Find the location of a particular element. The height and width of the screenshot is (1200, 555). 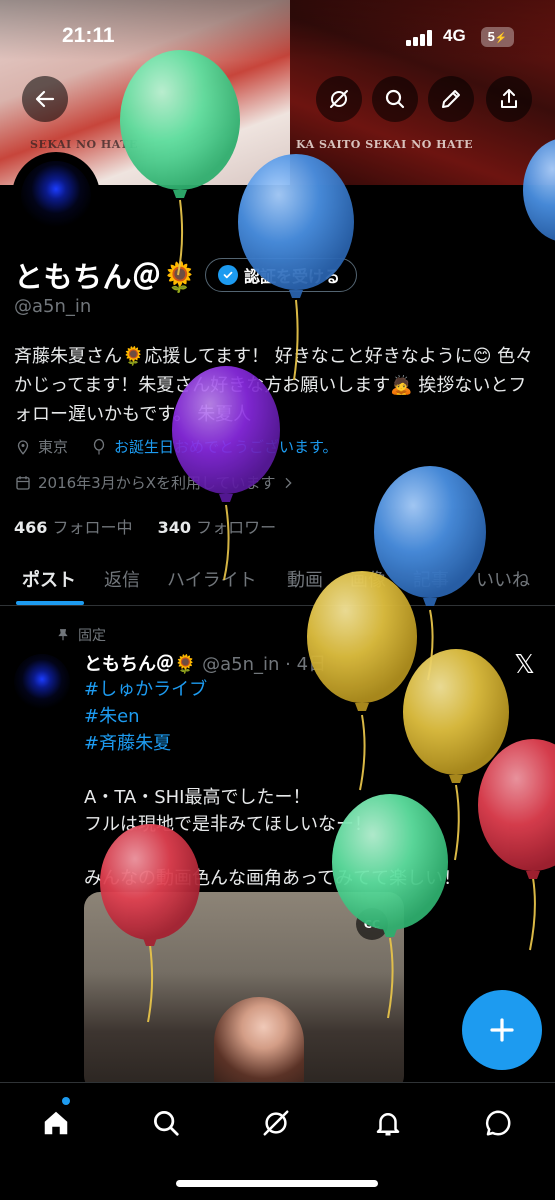

following-count: 466 is located at coordinates (31, 527).